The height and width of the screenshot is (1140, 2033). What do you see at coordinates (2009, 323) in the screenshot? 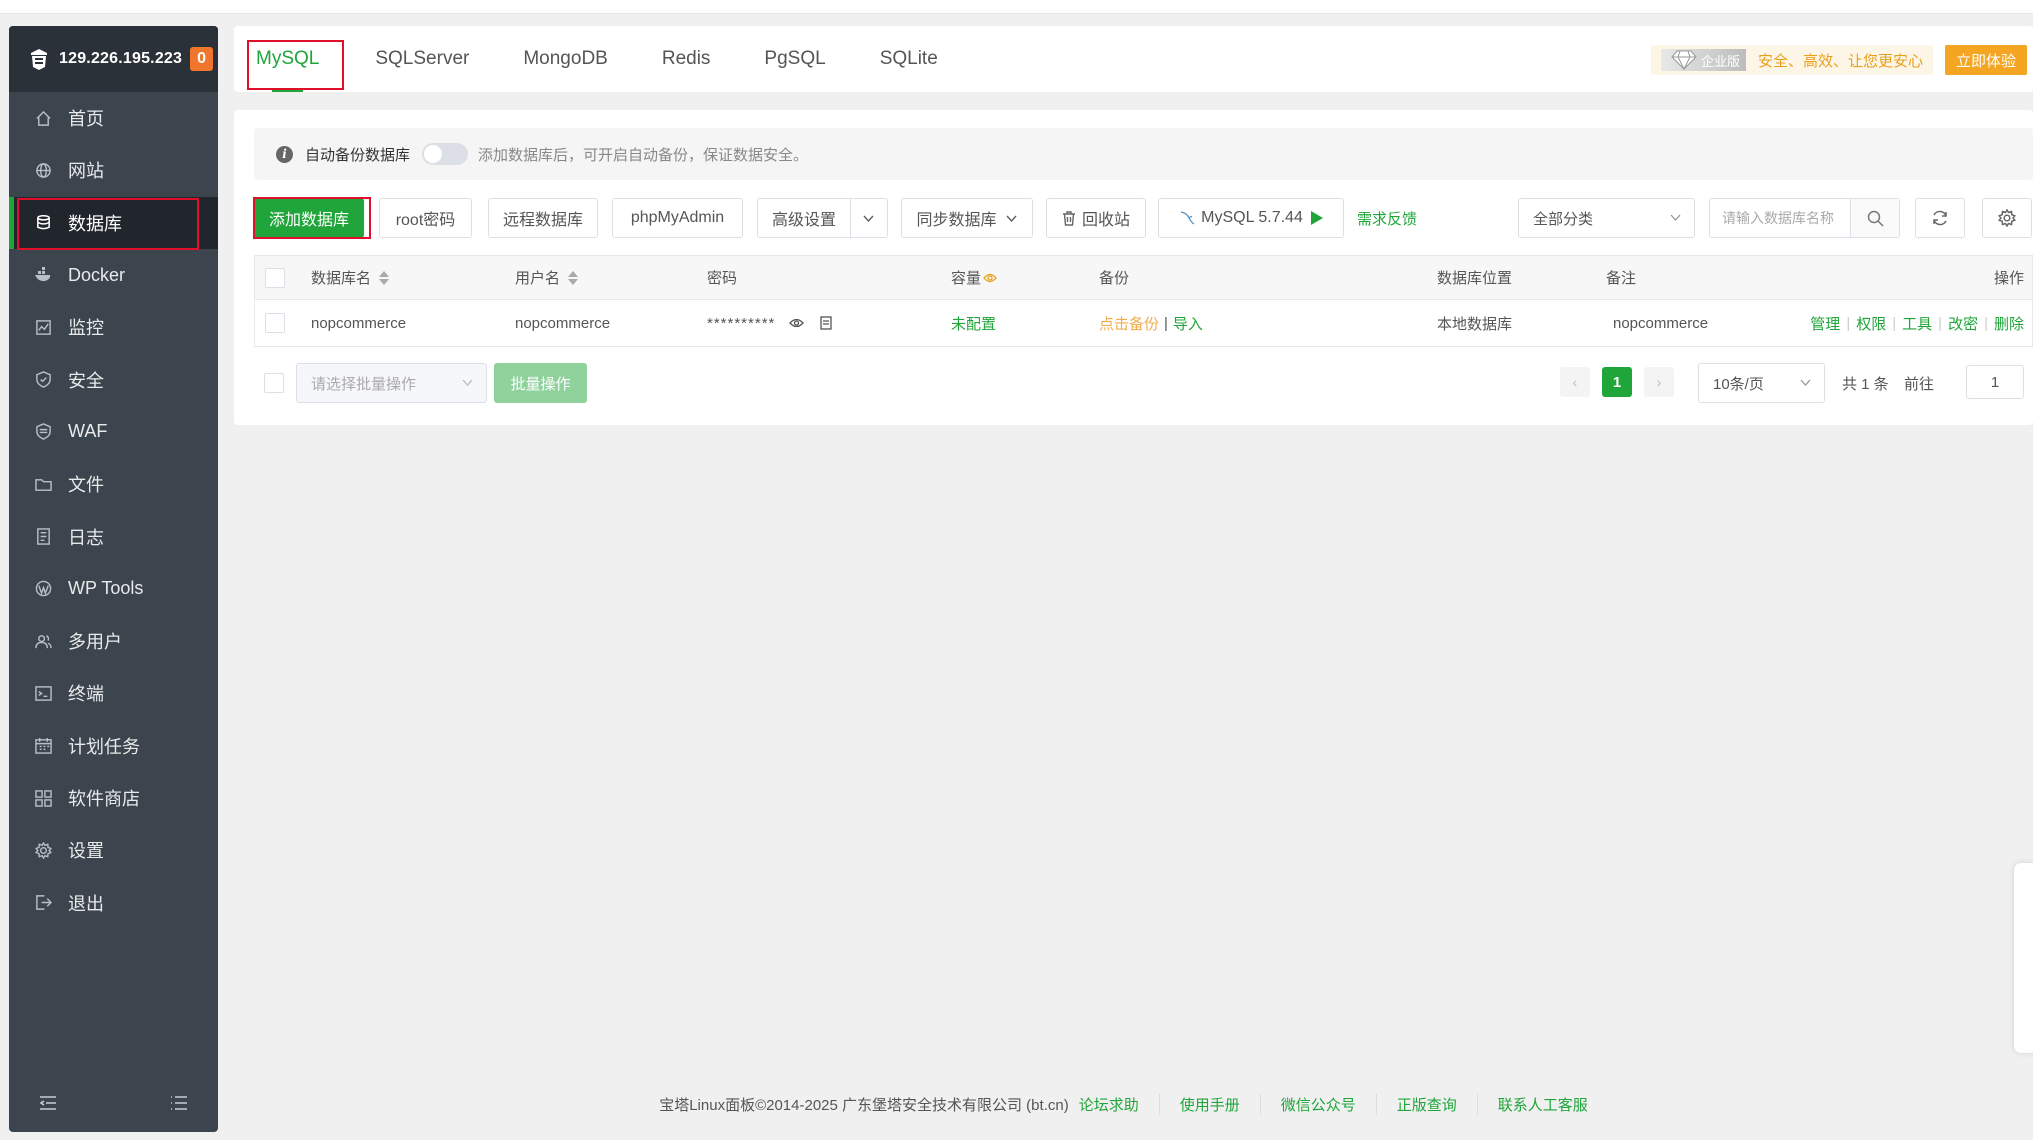
I see `delete-link: 删除` at bounding box center [2009, 323].